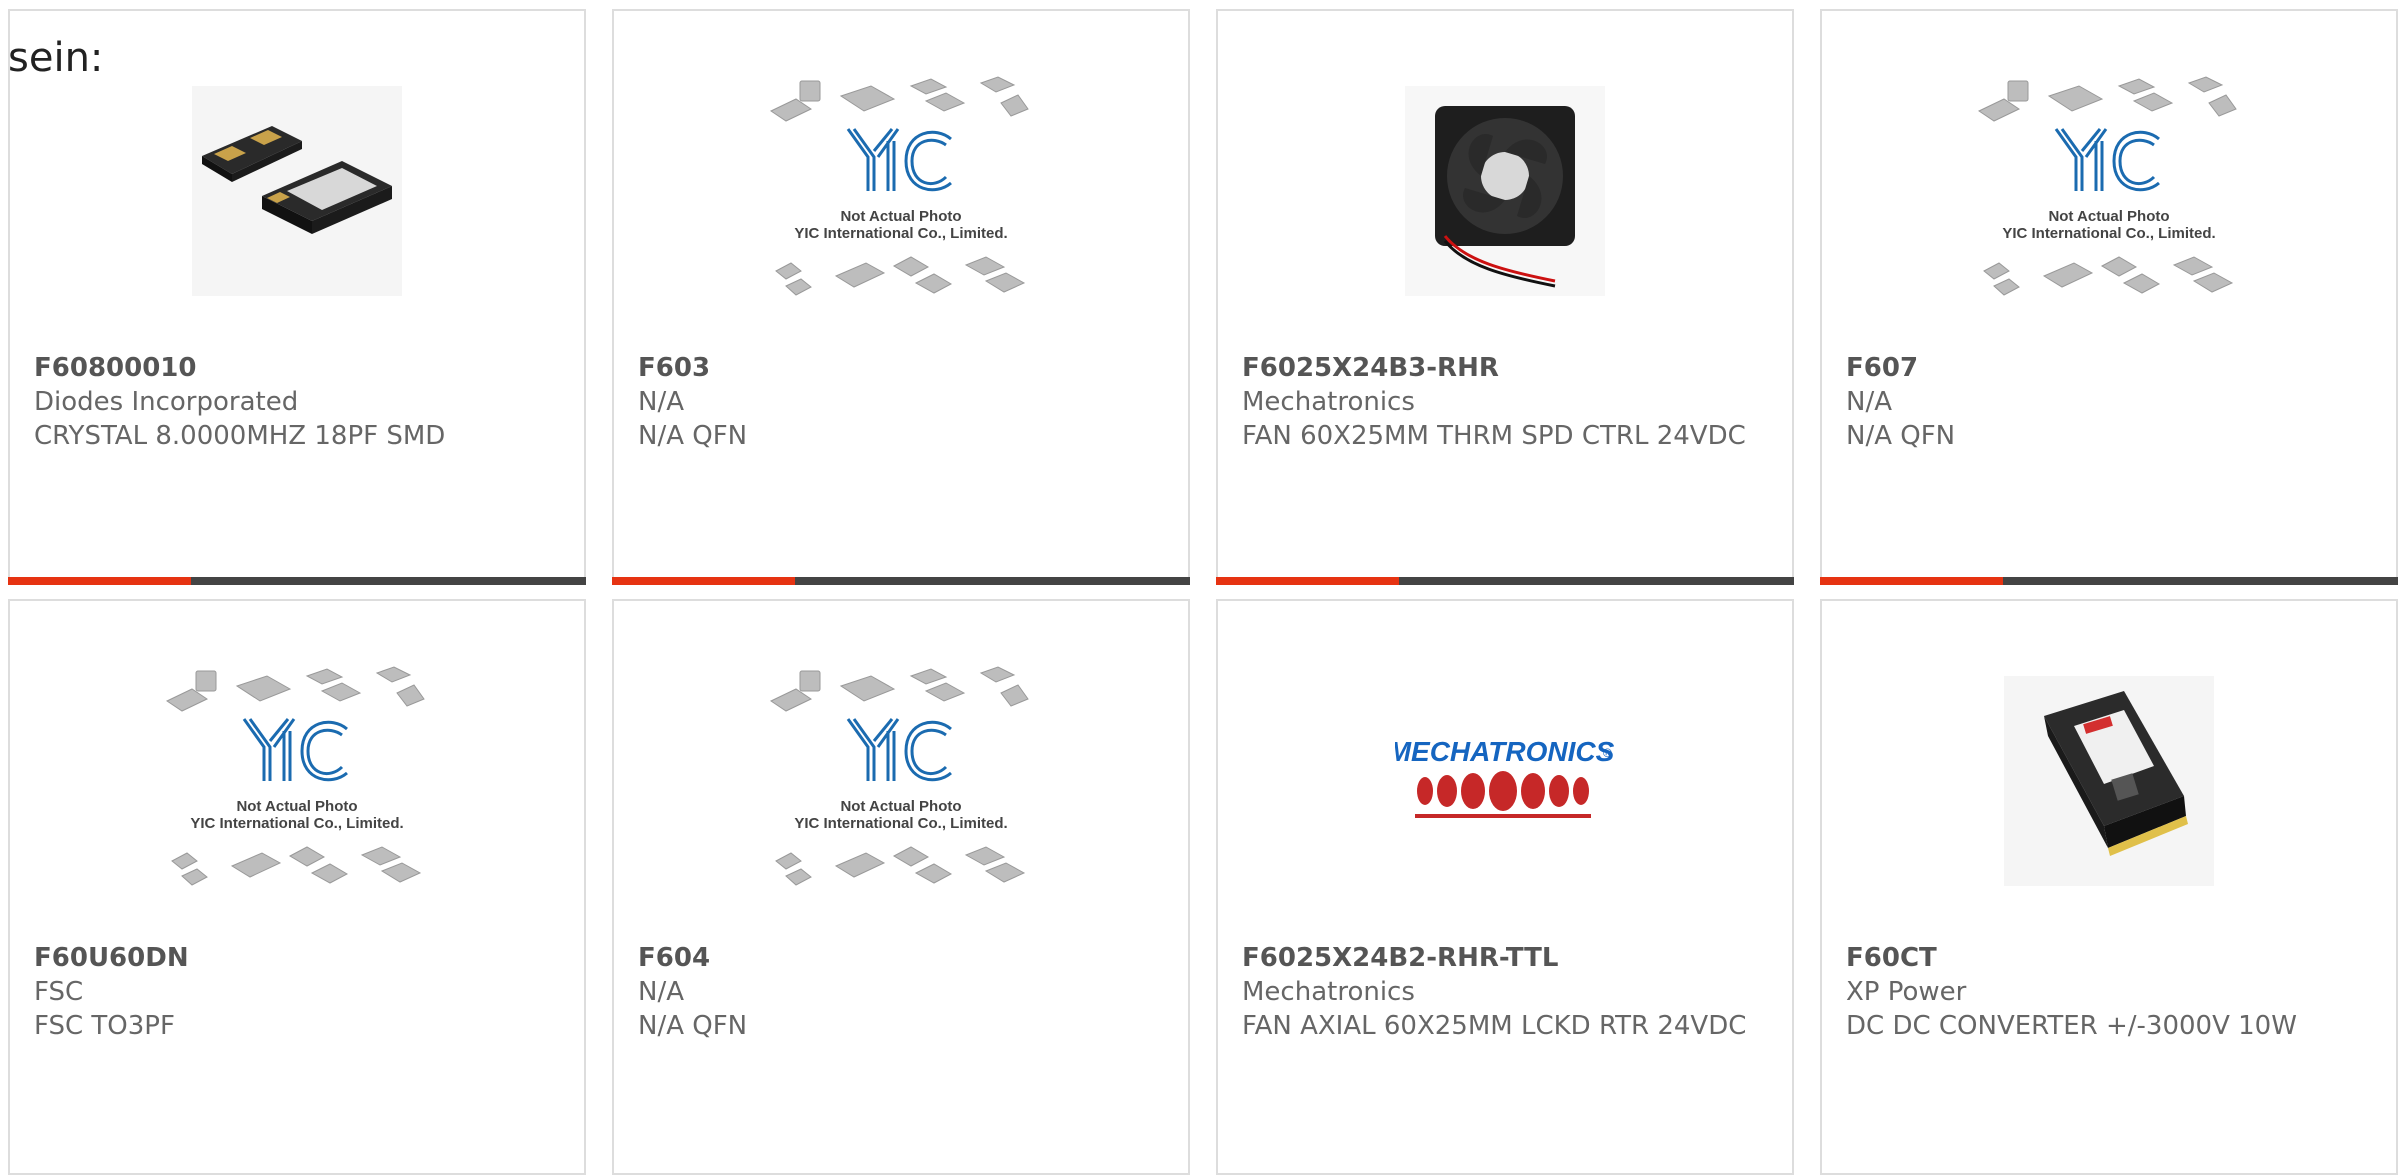 Image resolution: width=2400 pixels, height=1175 pixels. What do you see at coordinates (1494, 436) in the screenshot?
I see `description: FAN 60X25MM THRM SPD CTRL 24VDC` at bounding box center [1494, 436].